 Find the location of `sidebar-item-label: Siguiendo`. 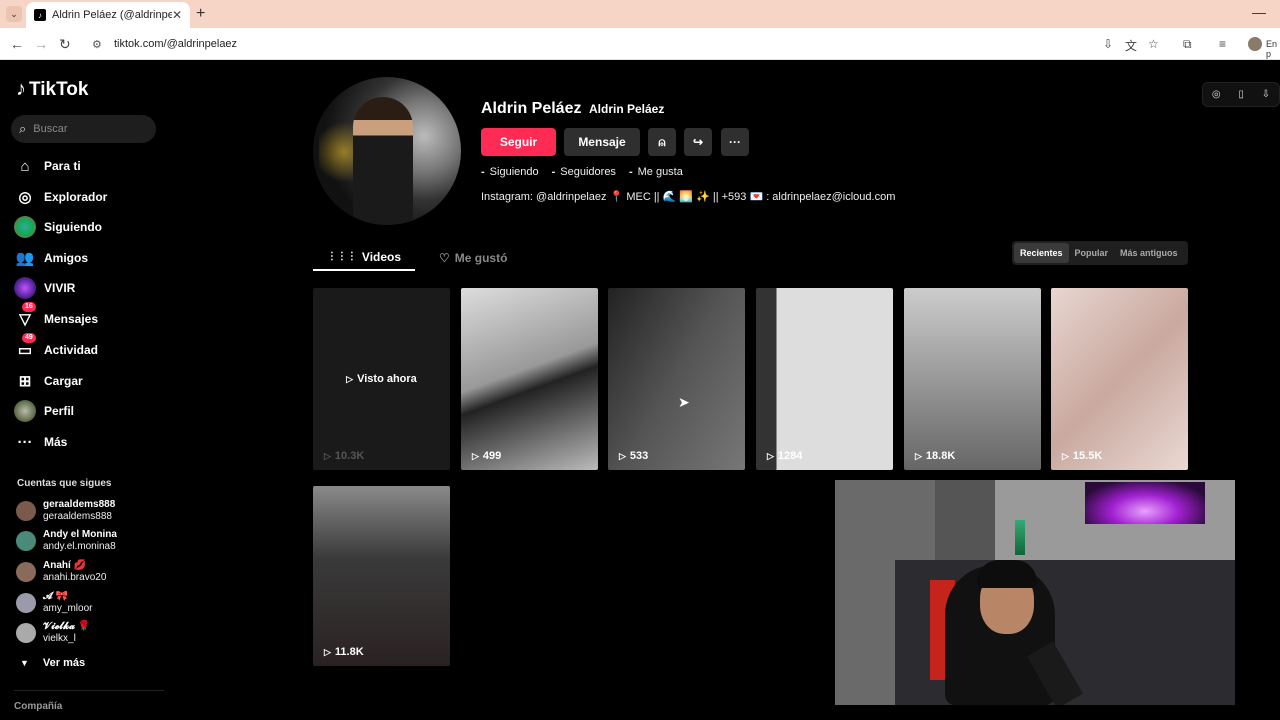

sidebar-item-label: Siguiendo is located at coordinates (73, 227).